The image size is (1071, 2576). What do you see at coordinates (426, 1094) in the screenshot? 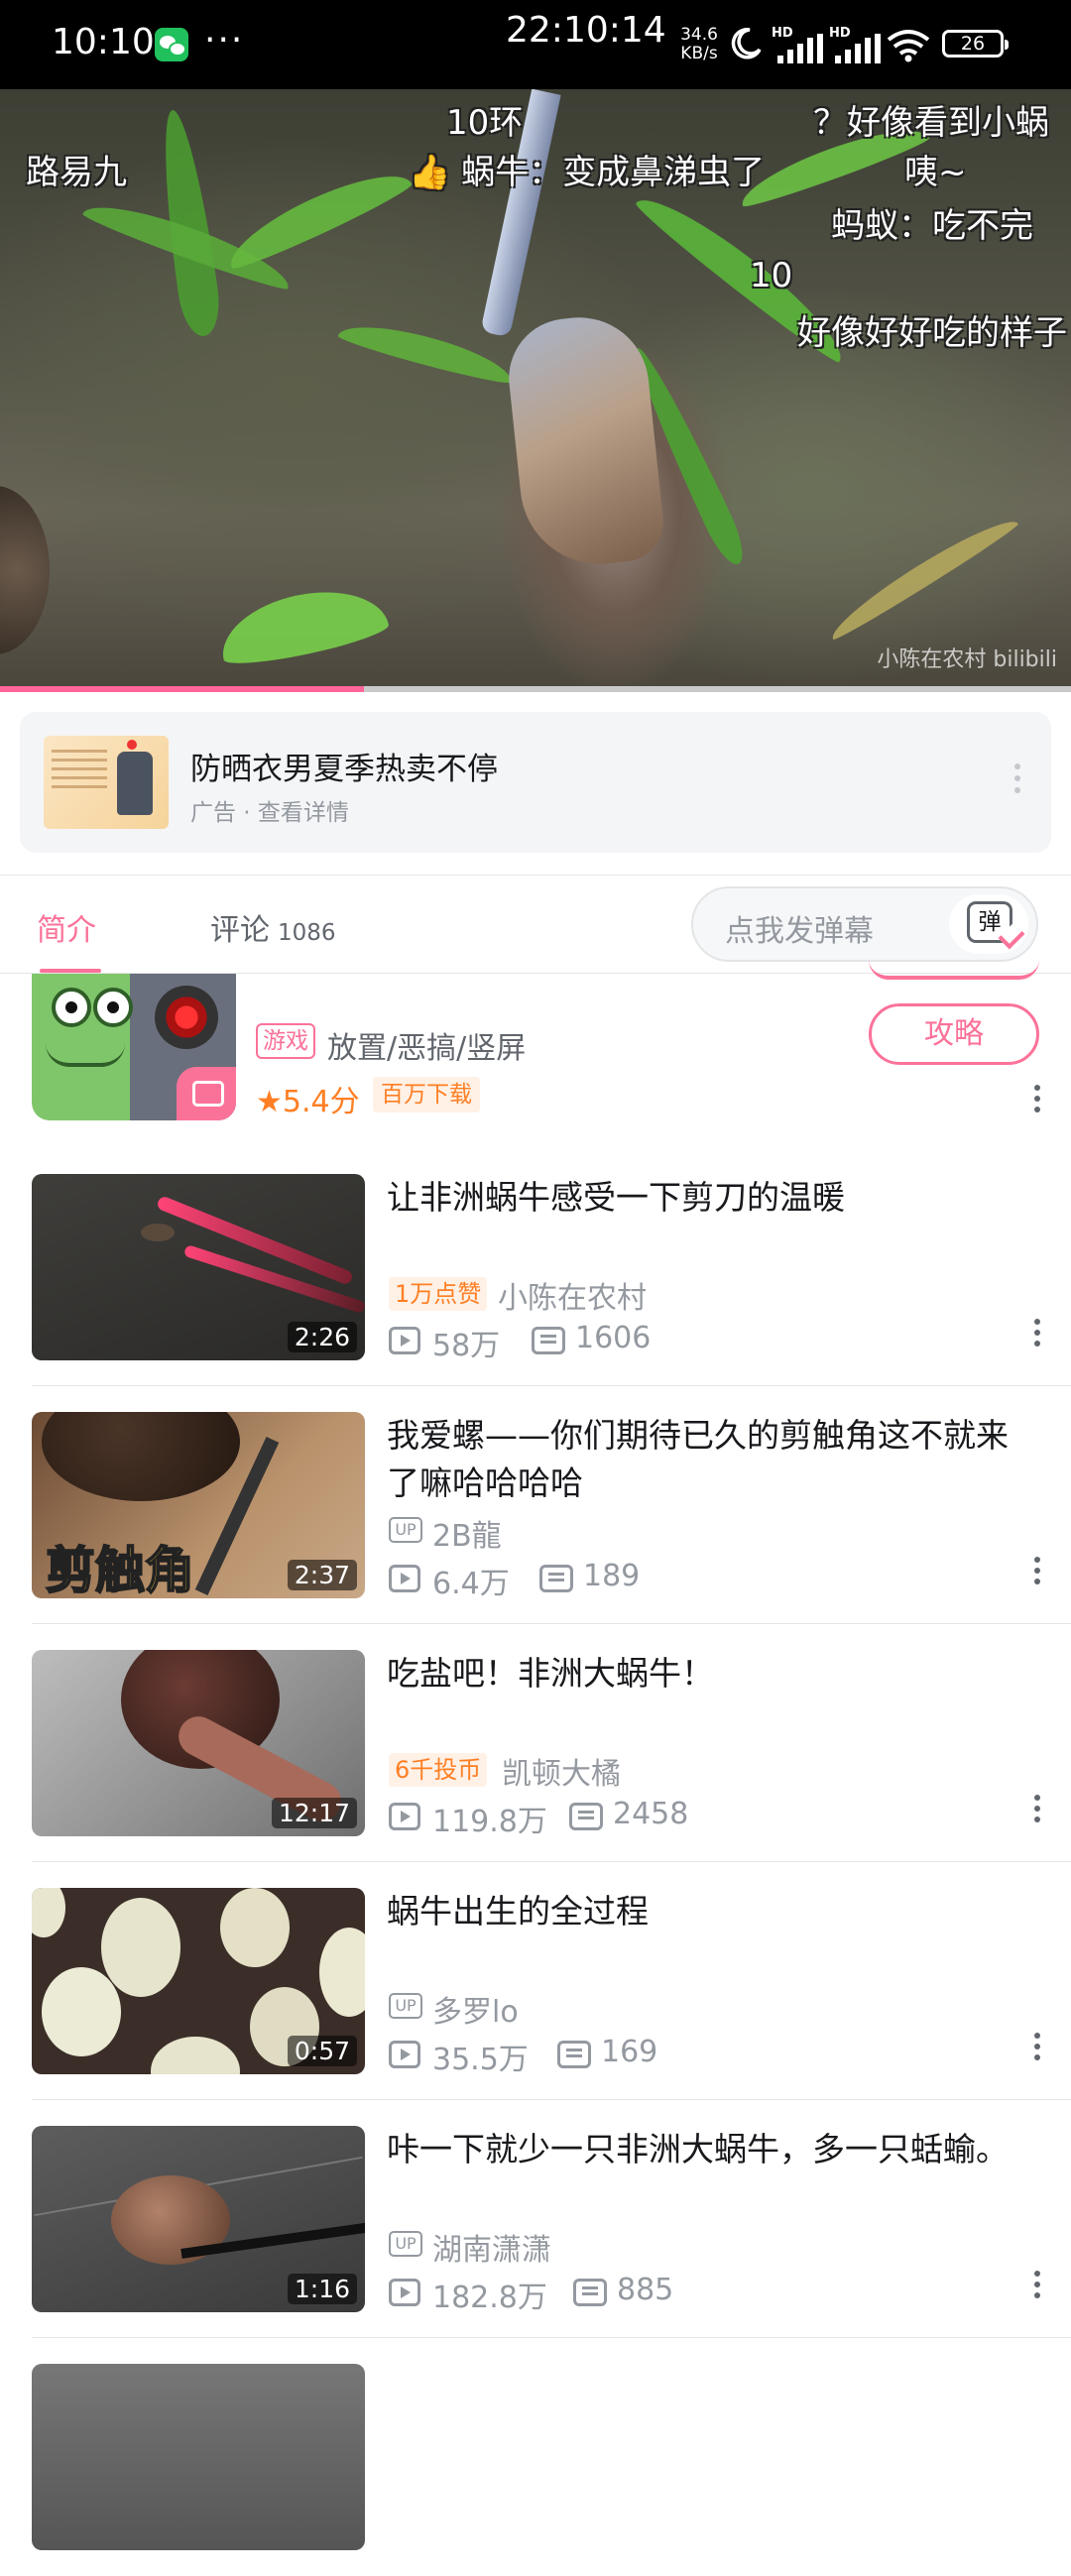
I see `download-tag: 百万下载` at bounding box center [426, 1094].